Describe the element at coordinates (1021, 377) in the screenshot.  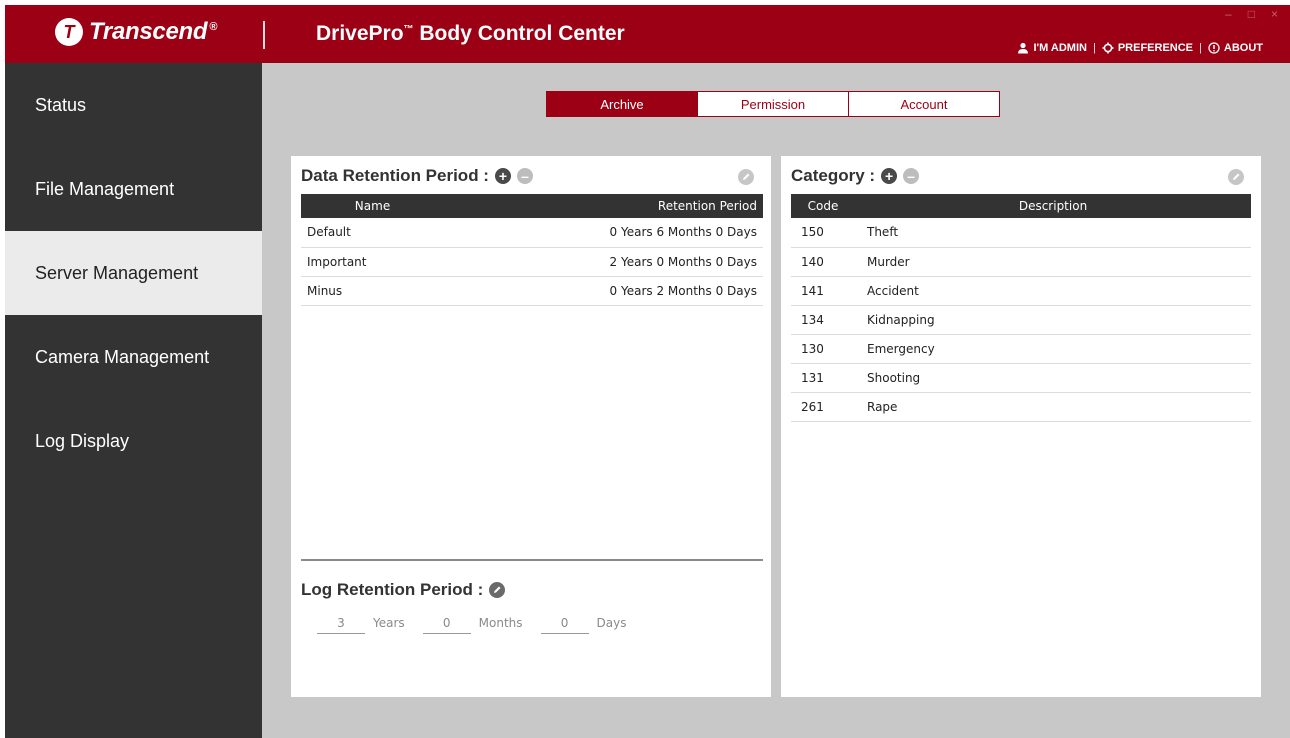
I see `table-row: 131 Shooting` at that location.